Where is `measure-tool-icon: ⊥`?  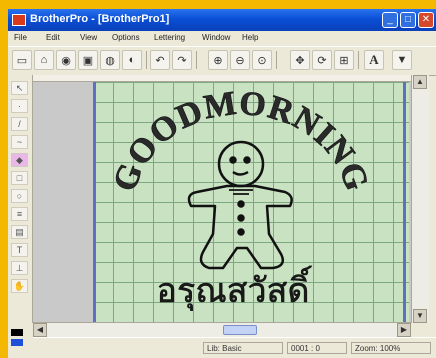
measure-tool-icon: ⊥ is located at coordinates (19, 268).